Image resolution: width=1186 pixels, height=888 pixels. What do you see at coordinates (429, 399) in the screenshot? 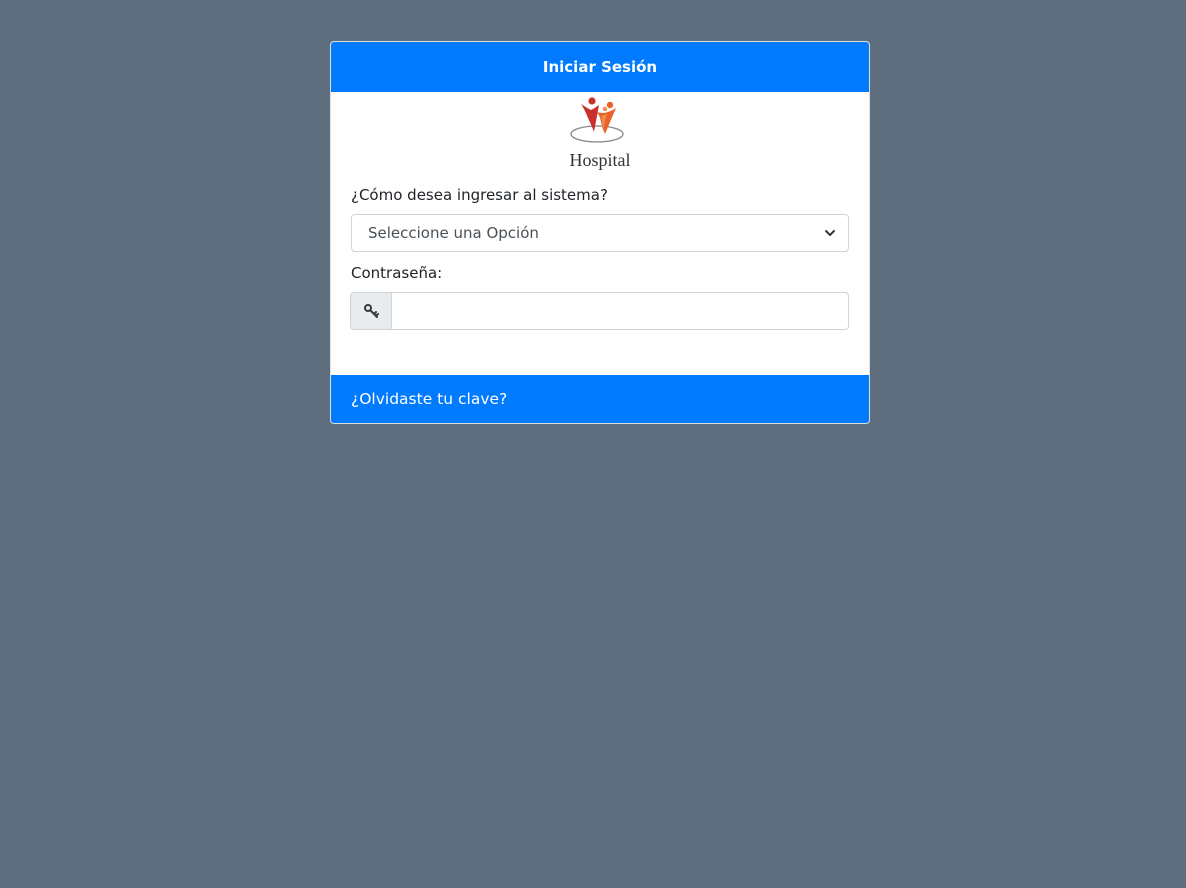
I see `forgot-password-text: ¿Olvidaste tu clave?` at bounding box center [429, 399].